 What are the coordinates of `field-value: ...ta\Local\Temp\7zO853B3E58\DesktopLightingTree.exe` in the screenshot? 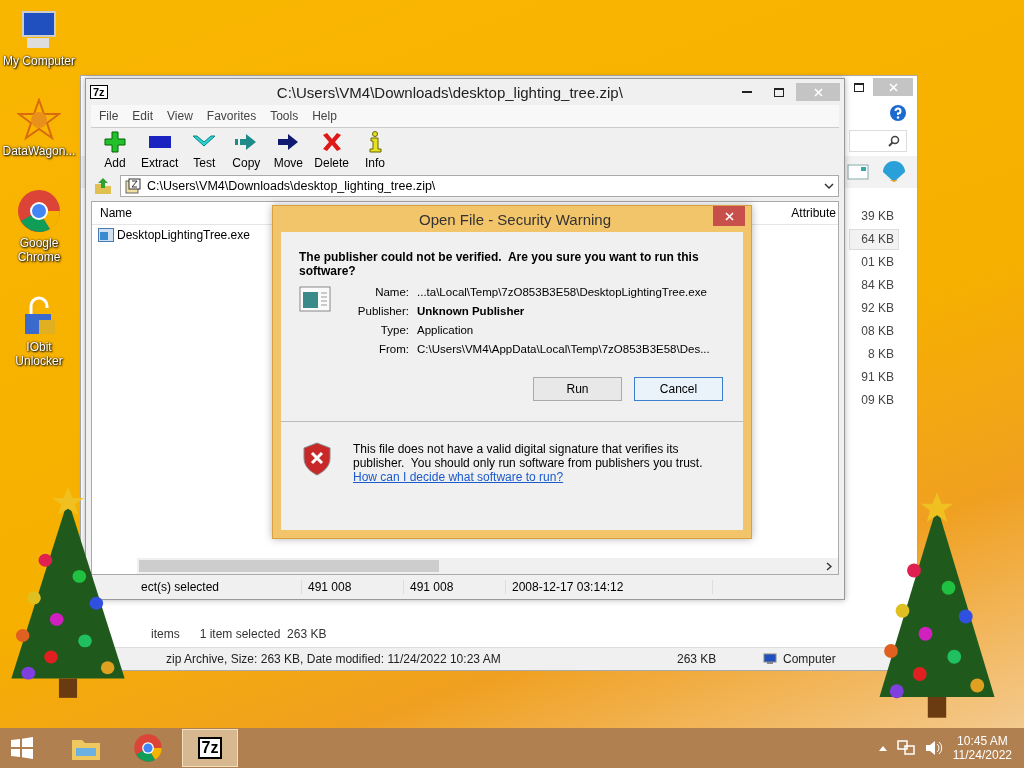 It's located at (562, 292).